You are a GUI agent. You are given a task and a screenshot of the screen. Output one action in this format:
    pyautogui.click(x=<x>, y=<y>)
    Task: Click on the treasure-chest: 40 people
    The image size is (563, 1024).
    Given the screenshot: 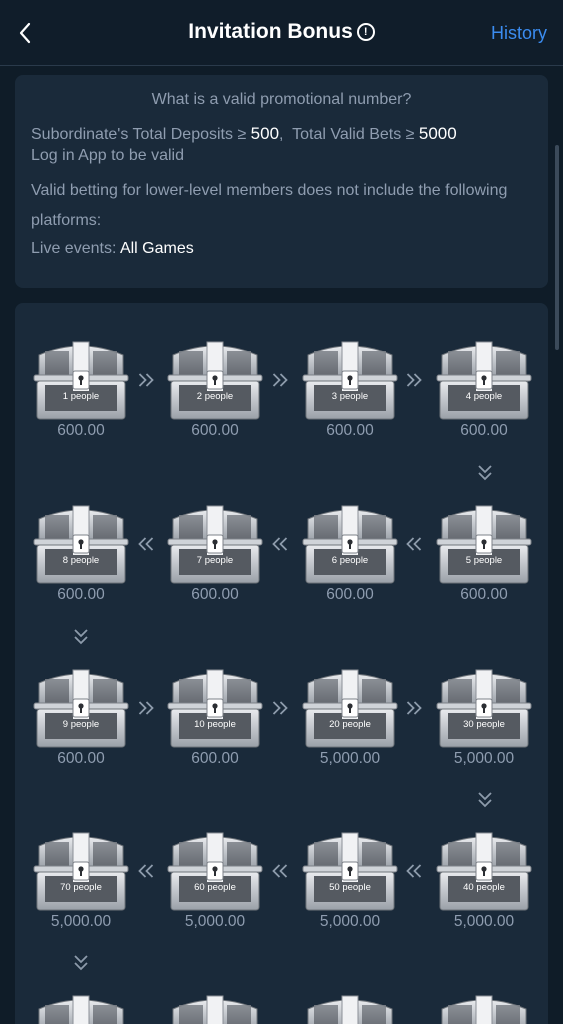 What is the action you would take?
    pyautogui.click(x=484, y=872)
    